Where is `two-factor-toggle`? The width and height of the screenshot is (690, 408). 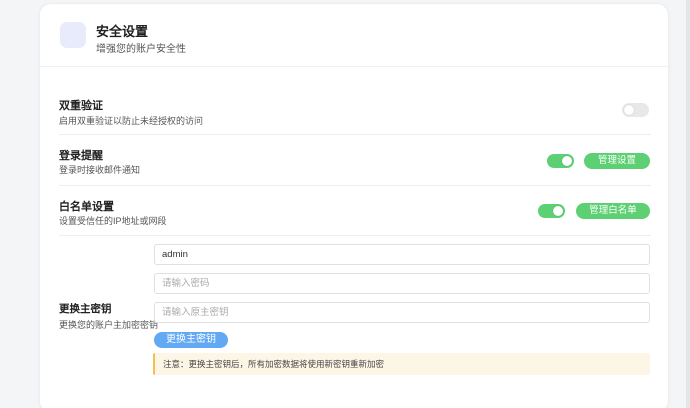
two-factor-toggle is located at coordinates (635, 110).